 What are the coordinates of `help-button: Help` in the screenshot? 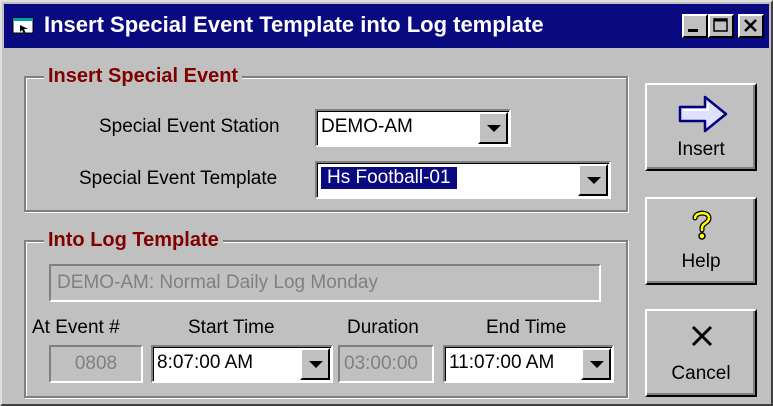 It's located at (701, 241).